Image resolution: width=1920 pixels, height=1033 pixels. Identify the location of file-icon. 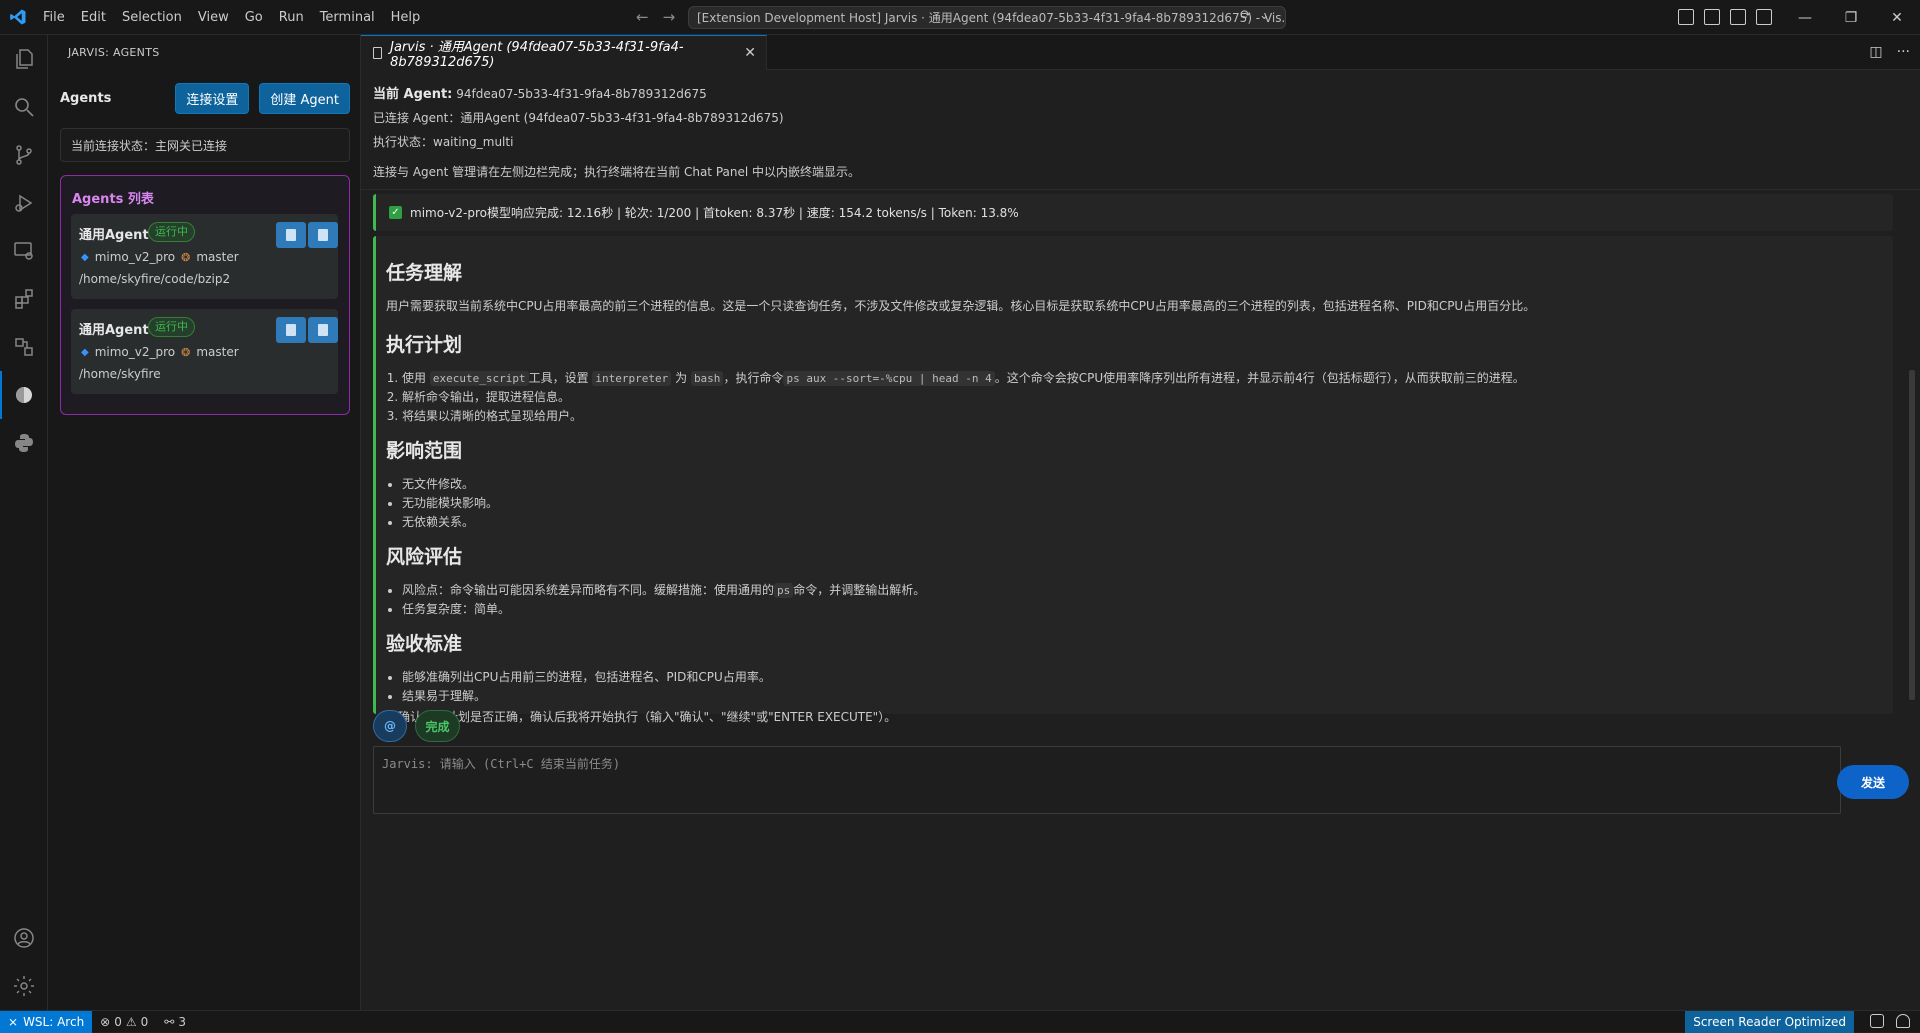
(378, 53).